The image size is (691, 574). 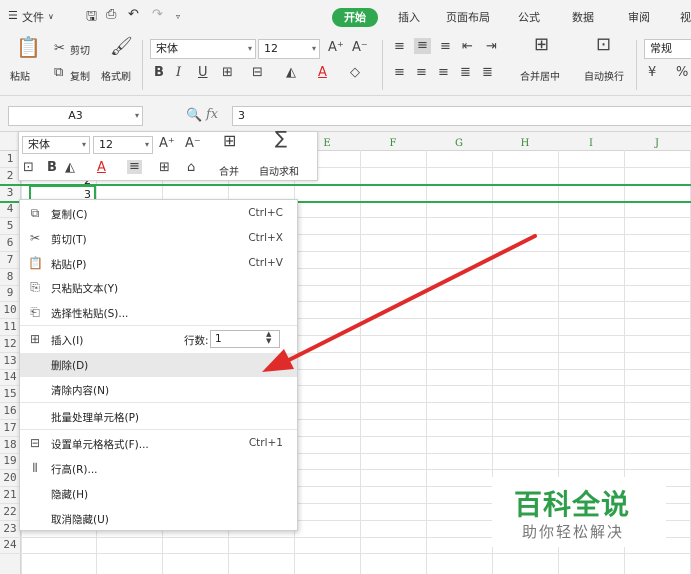 I want to click on watermark-logo: 百科全说 助你轻松解决, so click(x=579, y=512).